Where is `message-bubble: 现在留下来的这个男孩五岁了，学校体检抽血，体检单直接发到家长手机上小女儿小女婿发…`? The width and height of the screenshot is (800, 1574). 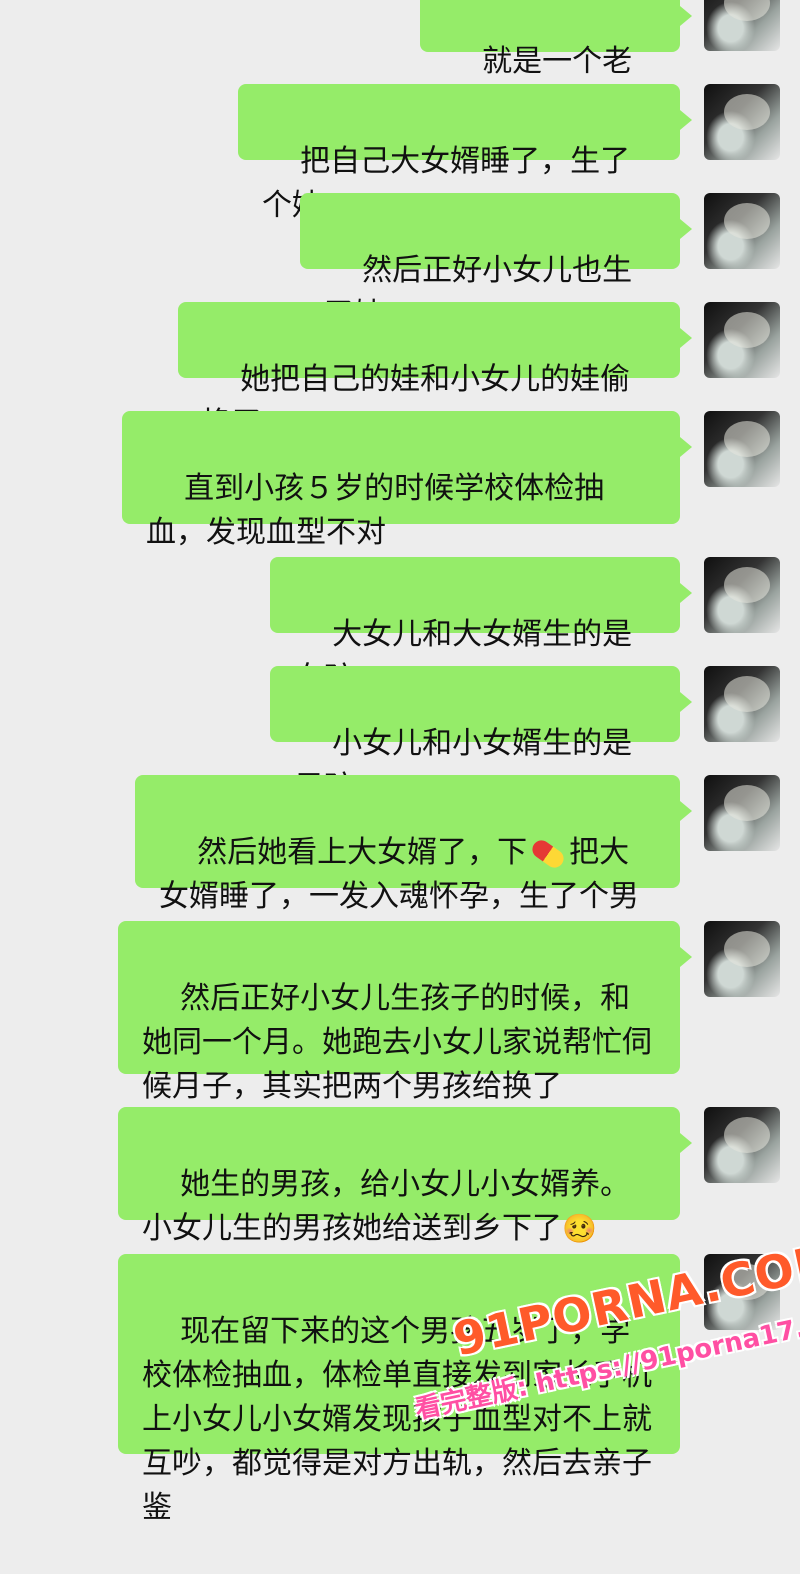
message-bubble: 现在留下来的这个男孩五岁了，学校体检抽血，体检单直接发到家长手机上小女儿小女婿发… is located at coordinates (405, 1389).